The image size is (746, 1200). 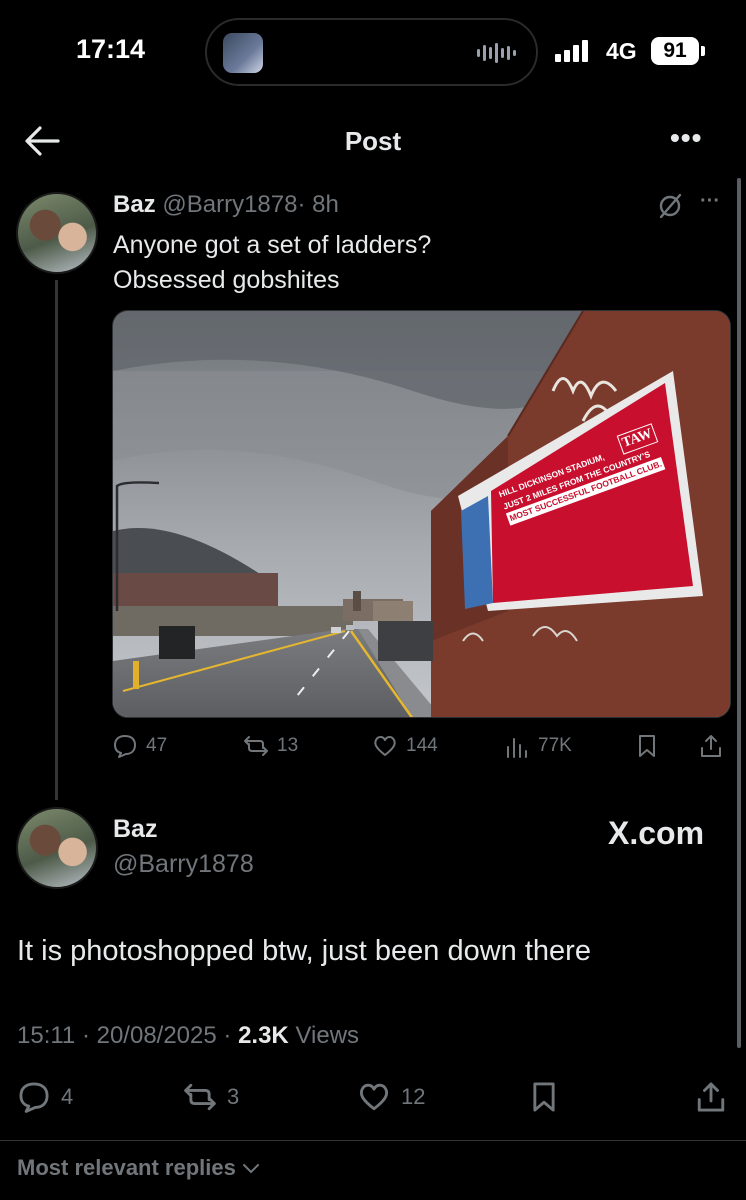 I want to click on reply-button: 47, so click(x=139, y=746).